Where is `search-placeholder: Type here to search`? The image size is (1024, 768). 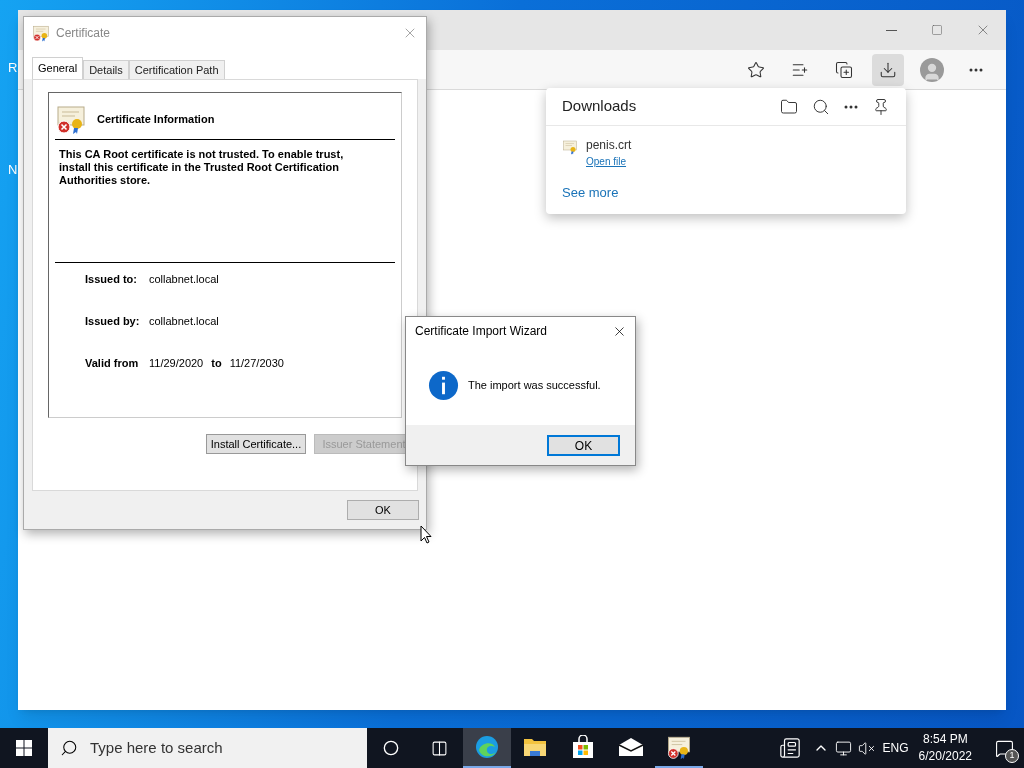 search-placeholder: Type here to search is located at coordinates (156, 747).